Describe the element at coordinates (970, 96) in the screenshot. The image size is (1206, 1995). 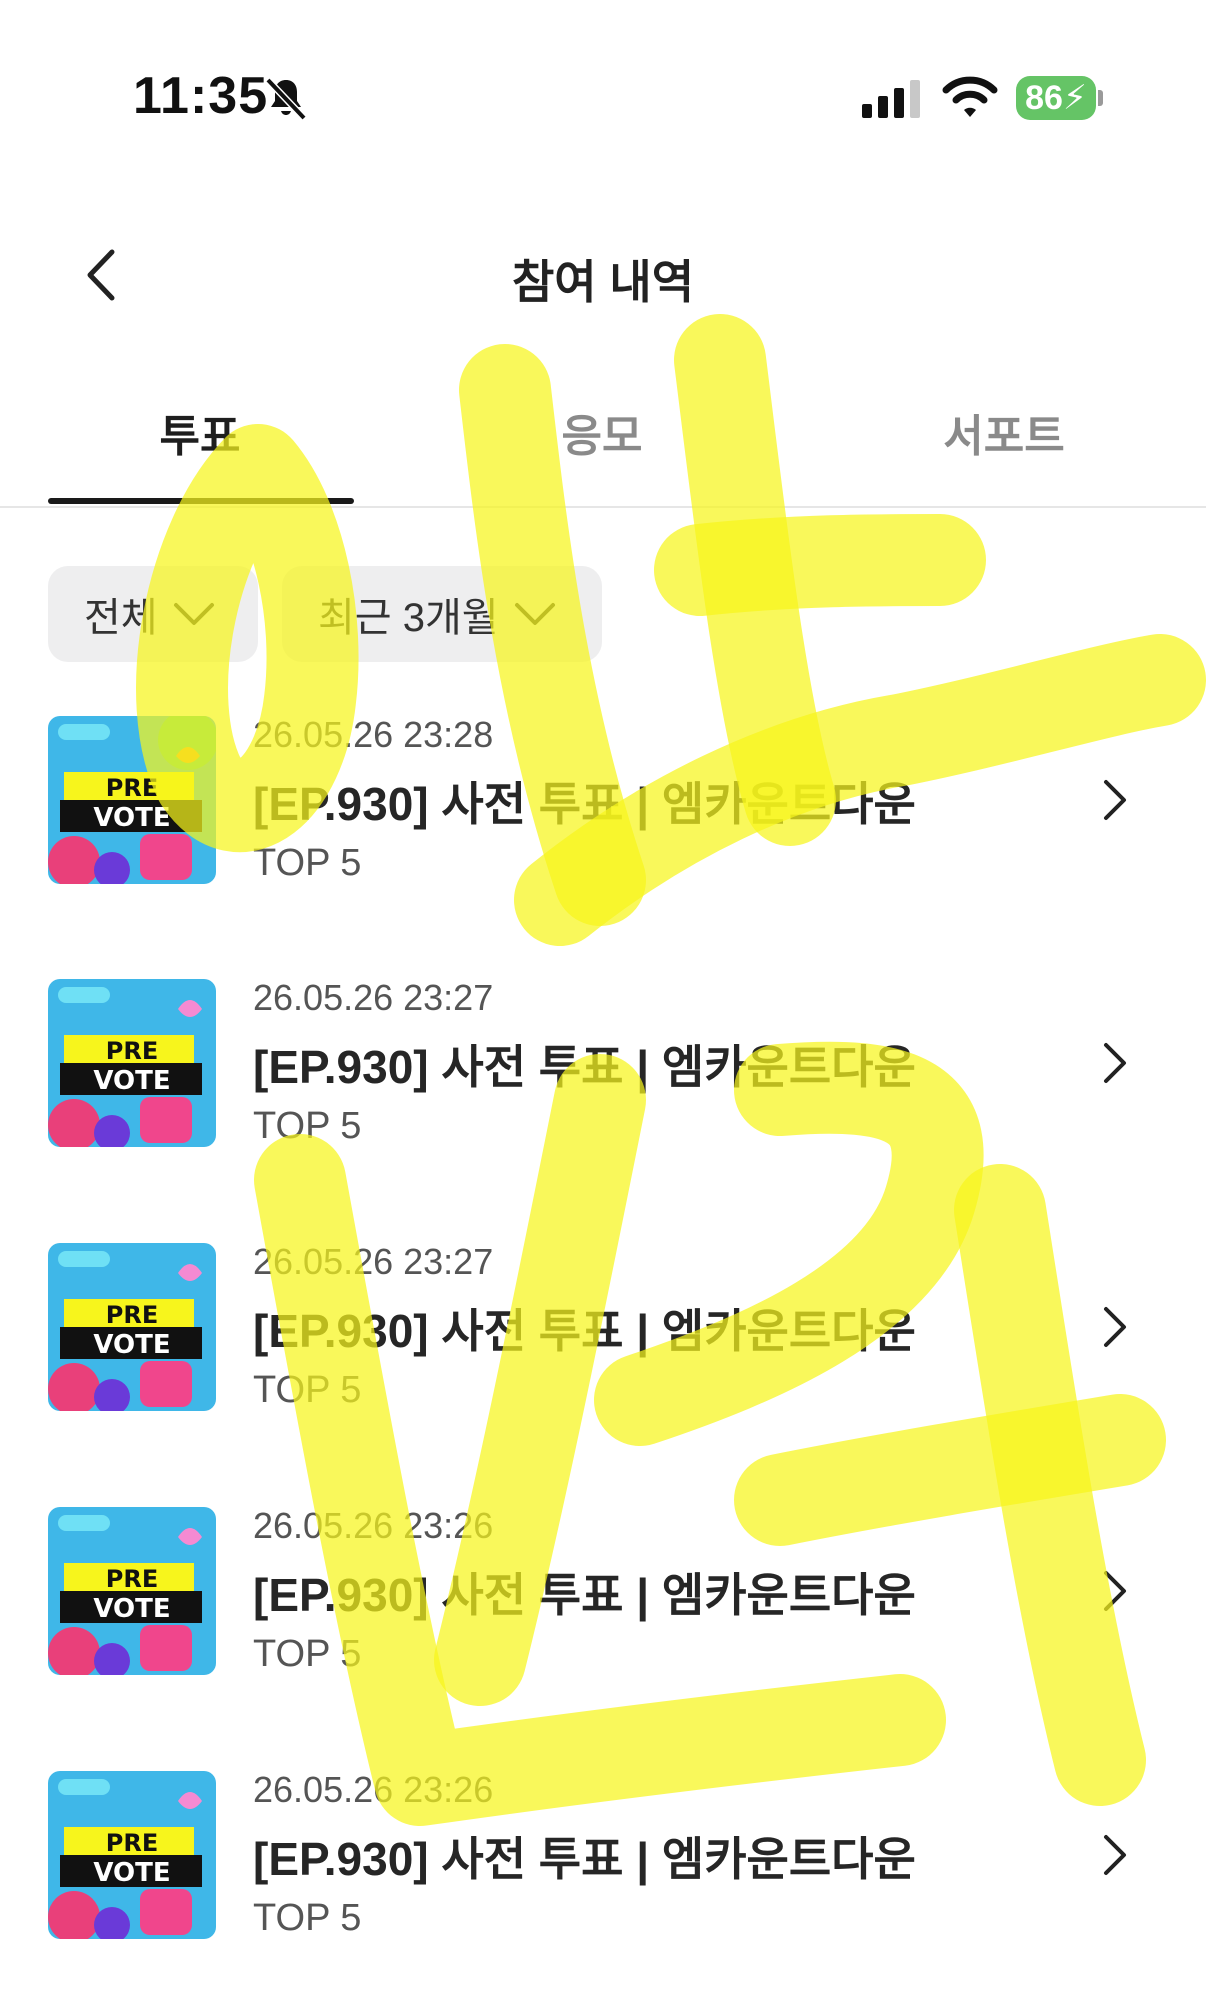
I see `wifi-icon` at that location.